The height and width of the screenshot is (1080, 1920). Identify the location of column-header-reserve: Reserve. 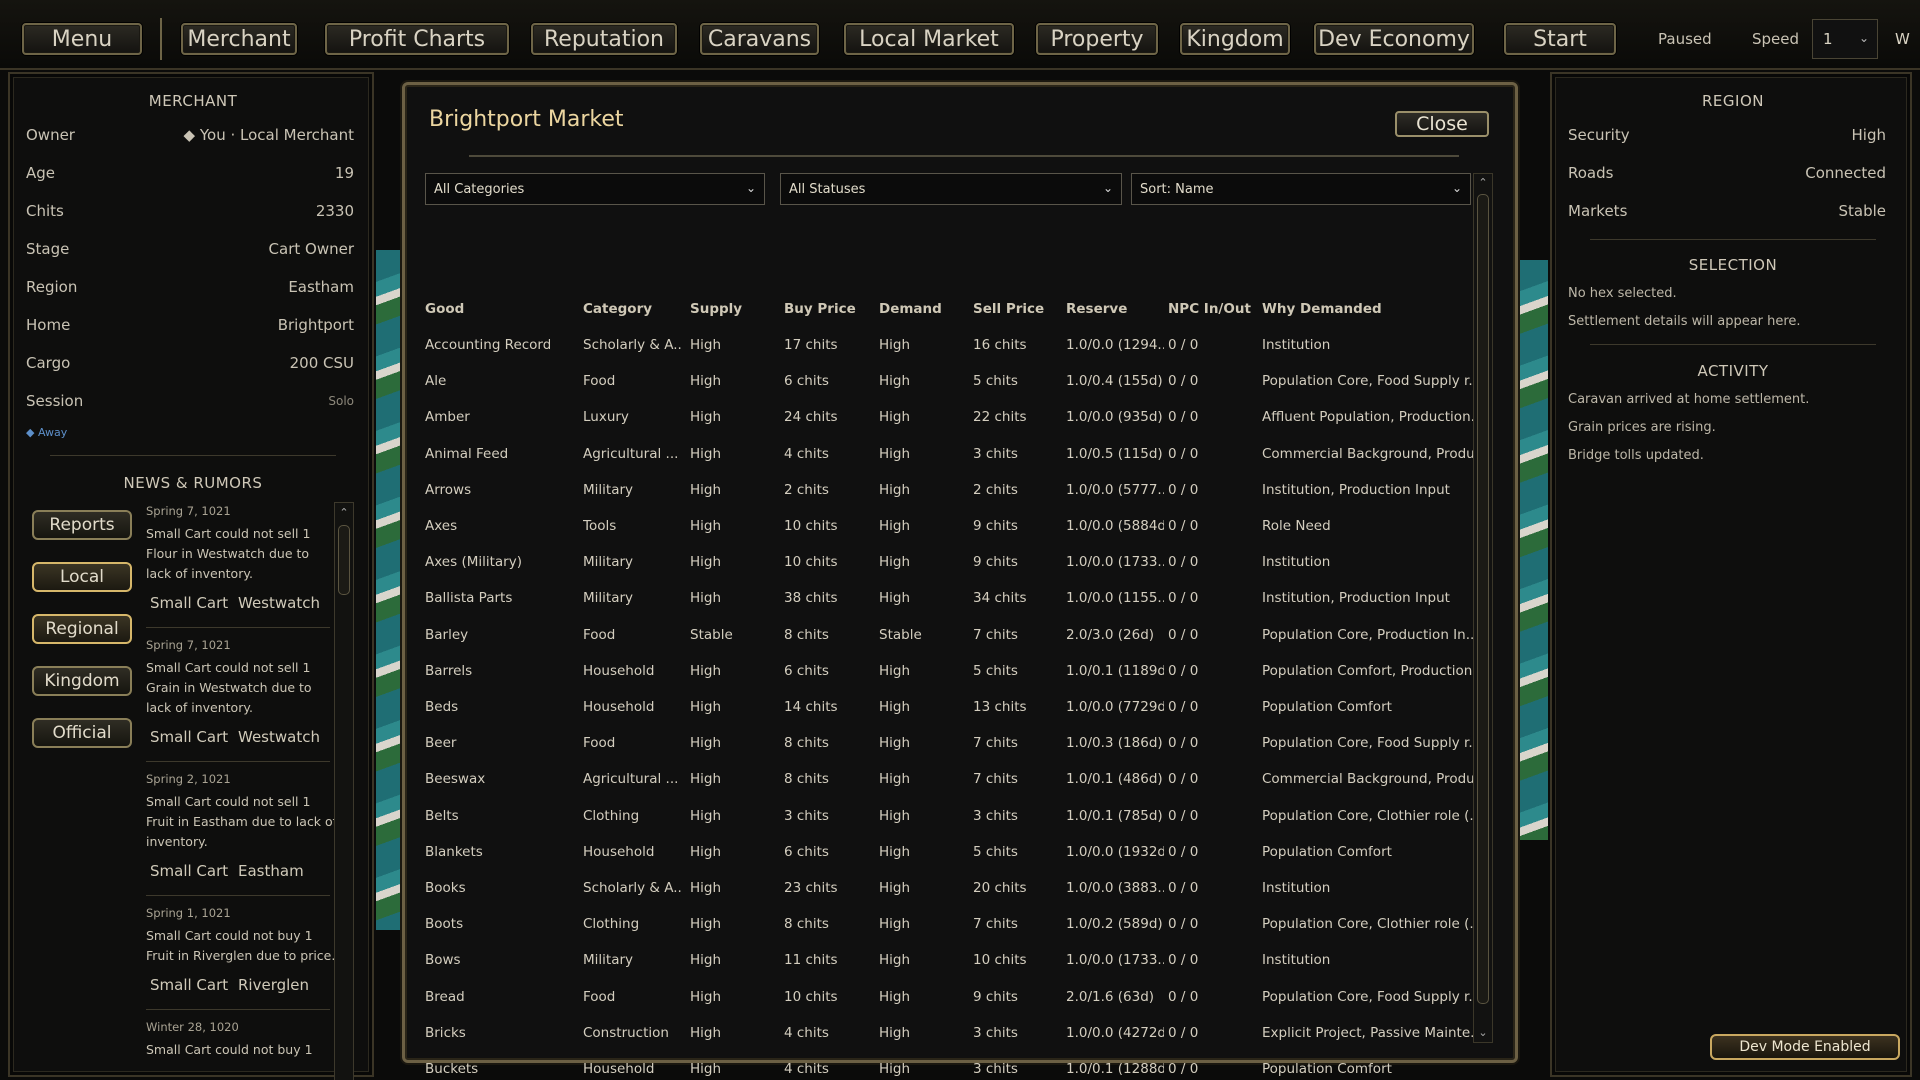
(1096, 309).